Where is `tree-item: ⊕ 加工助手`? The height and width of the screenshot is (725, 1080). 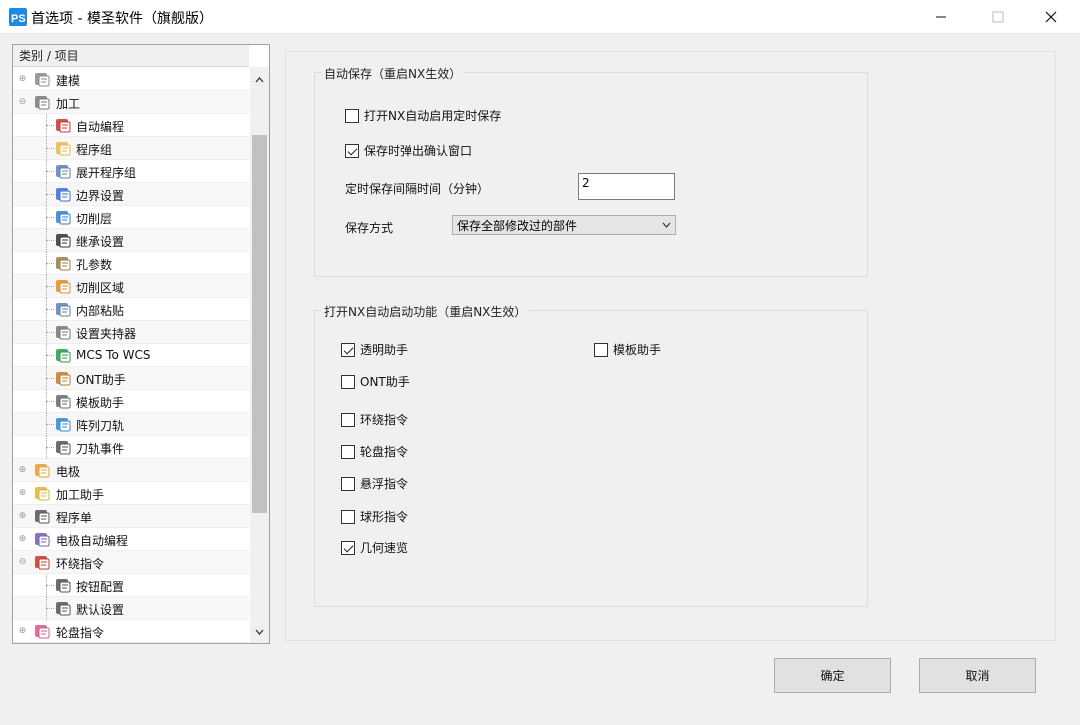
tree-item: ⊕ 加工助手 is located at coordinates (131, 493).